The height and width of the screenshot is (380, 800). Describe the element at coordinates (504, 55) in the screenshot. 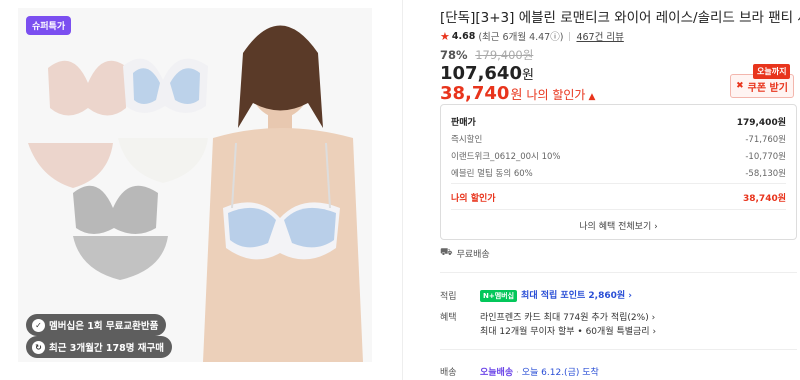

I see `original-price: 179,400원` at that location.